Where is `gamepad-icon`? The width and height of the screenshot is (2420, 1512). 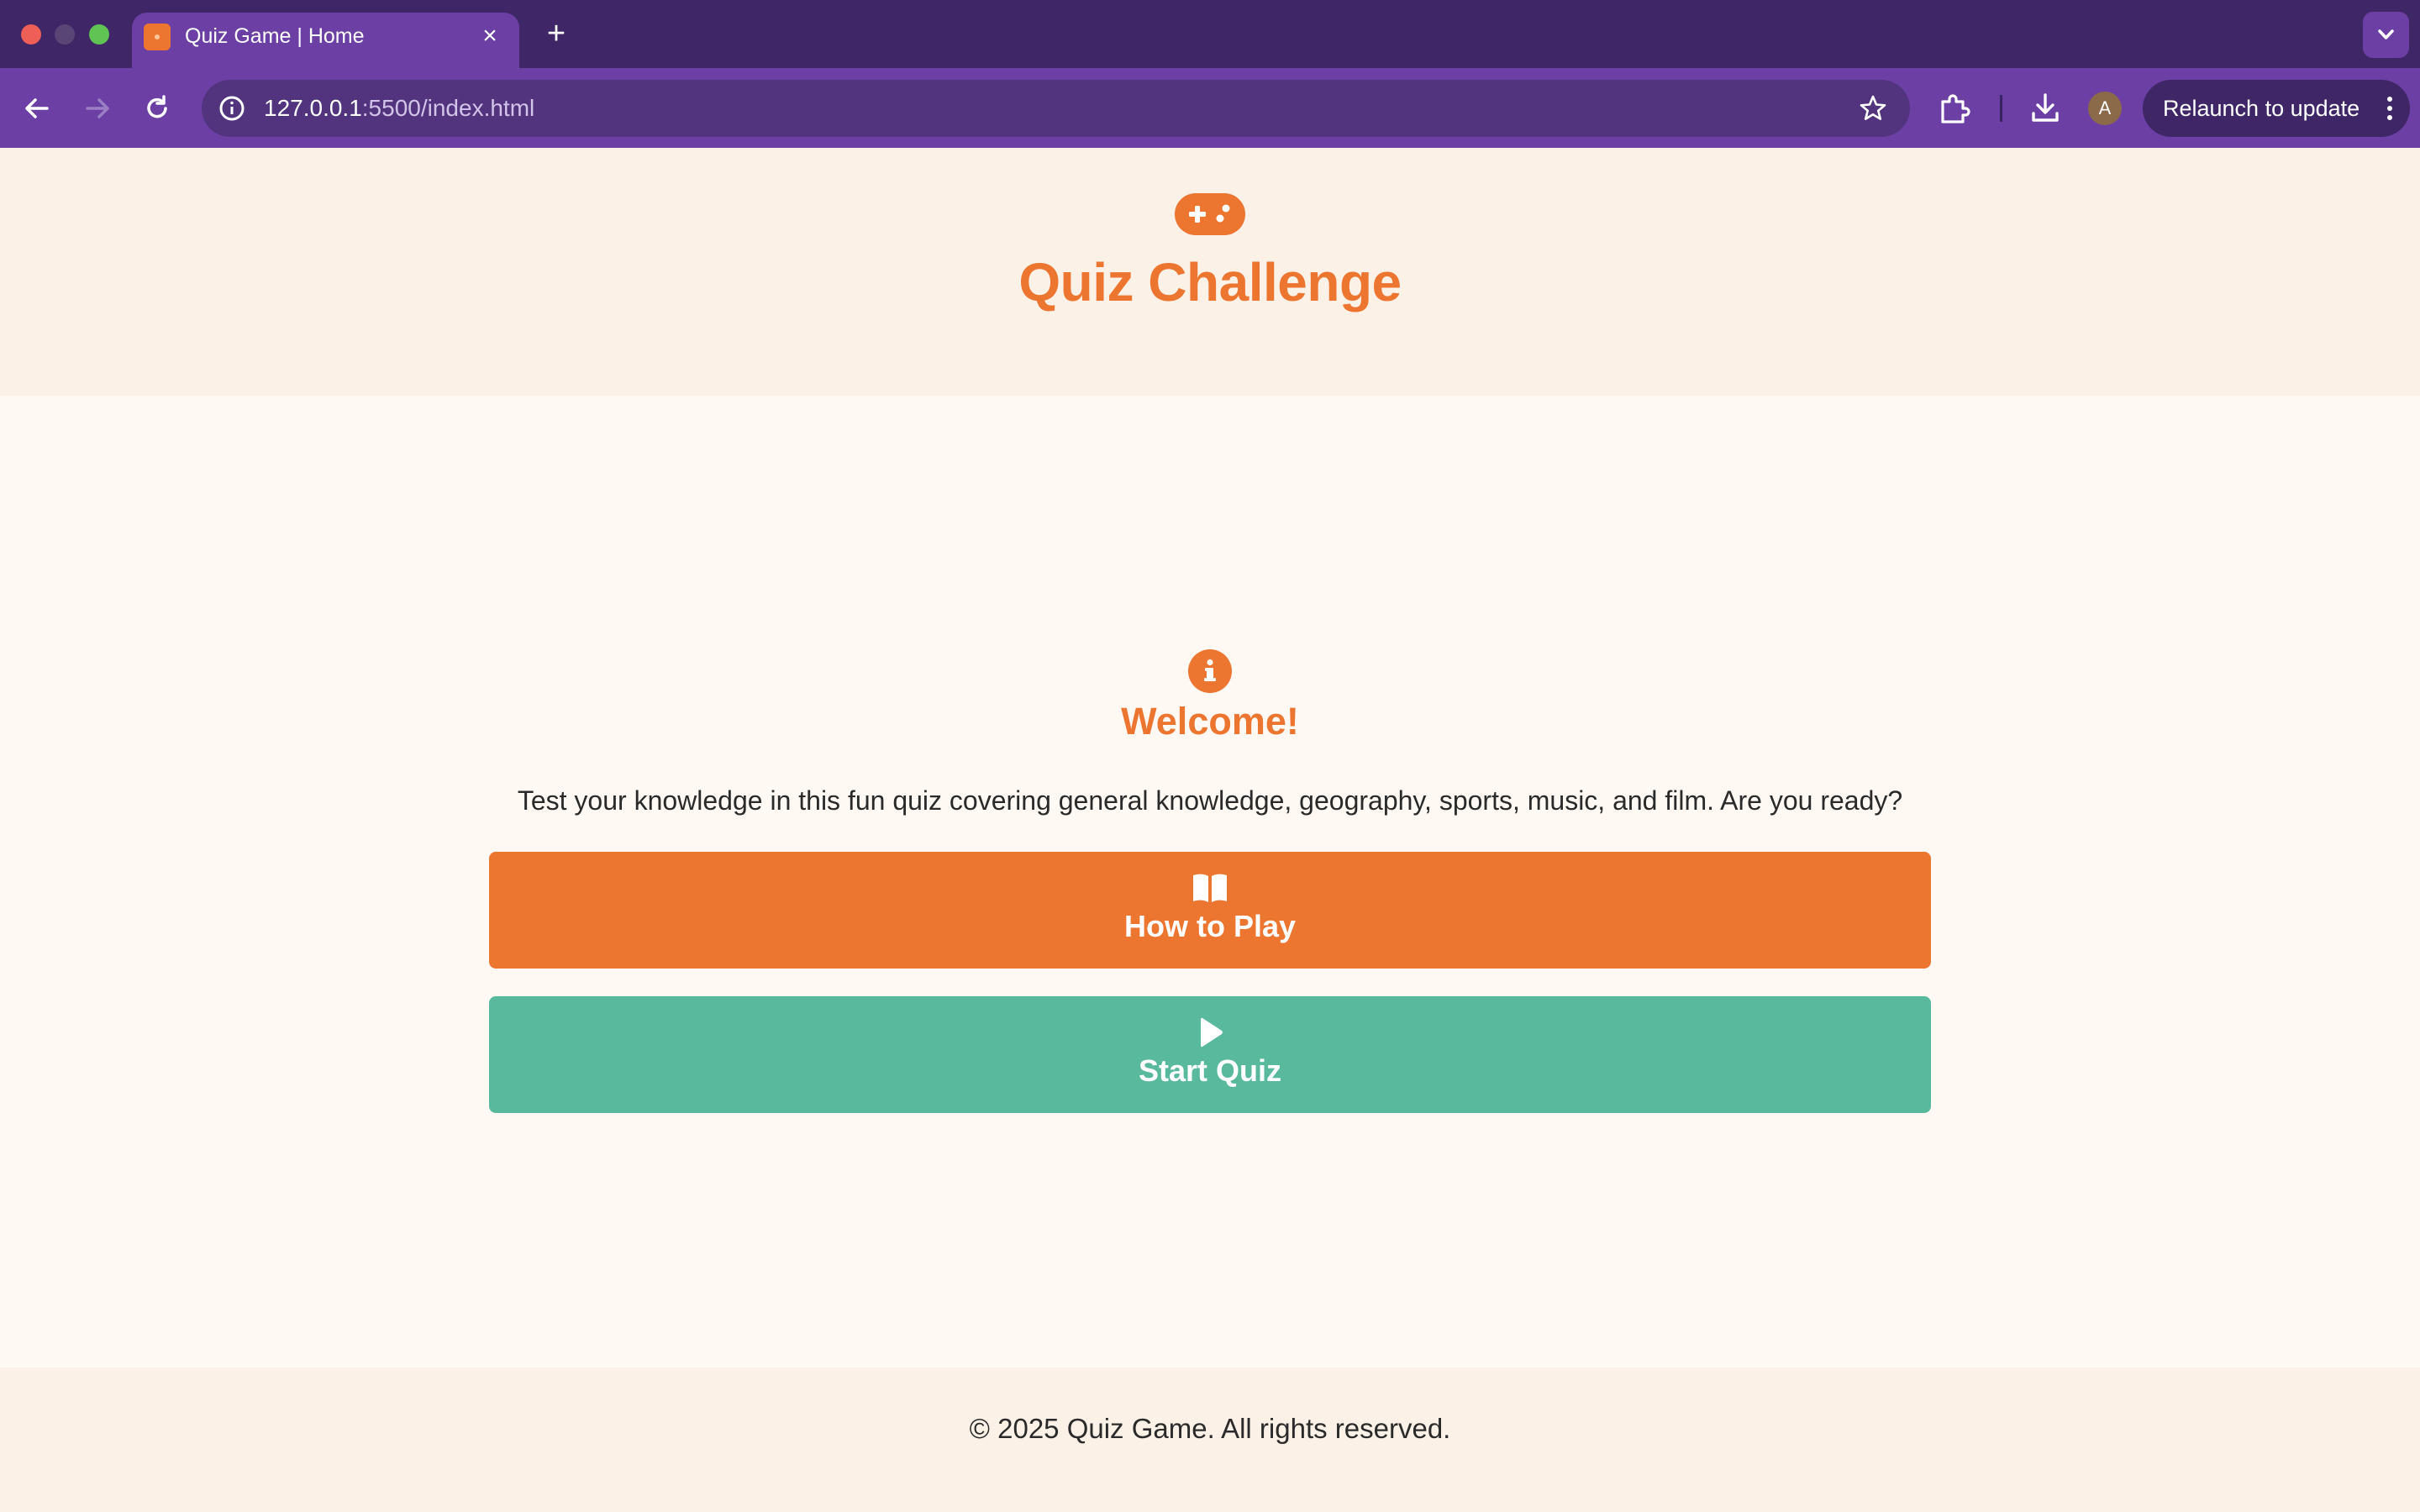
gamepad-icon is located at coordinates (1210, 214).